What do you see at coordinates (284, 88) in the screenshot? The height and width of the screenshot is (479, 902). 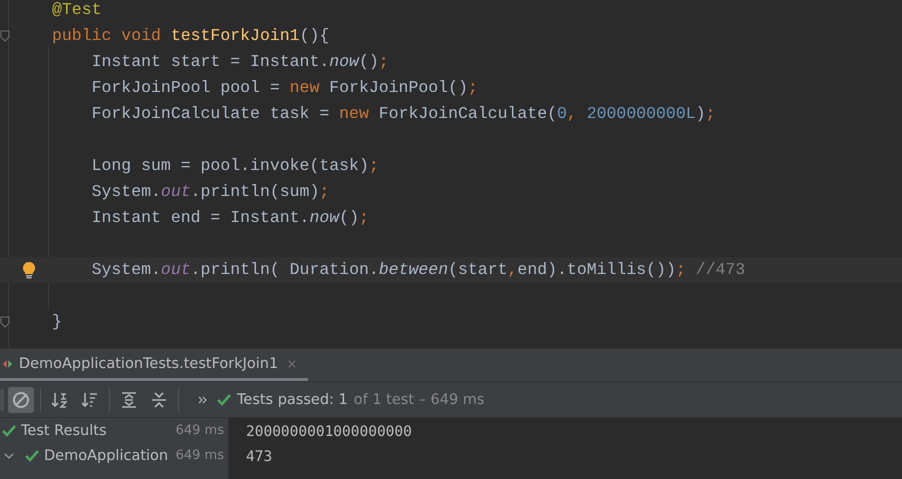 I see `code-line: ForkJoinPool pool = new ForkJoinPool();` at bounding box center [284, 88].